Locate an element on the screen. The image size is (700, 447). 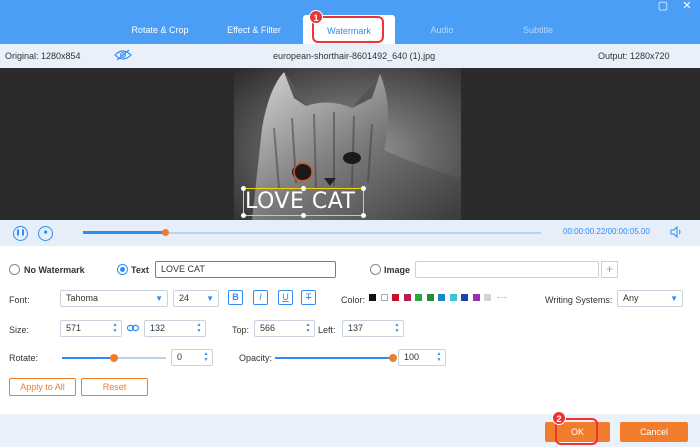
image-path-input is located at coordinates (507, 269).